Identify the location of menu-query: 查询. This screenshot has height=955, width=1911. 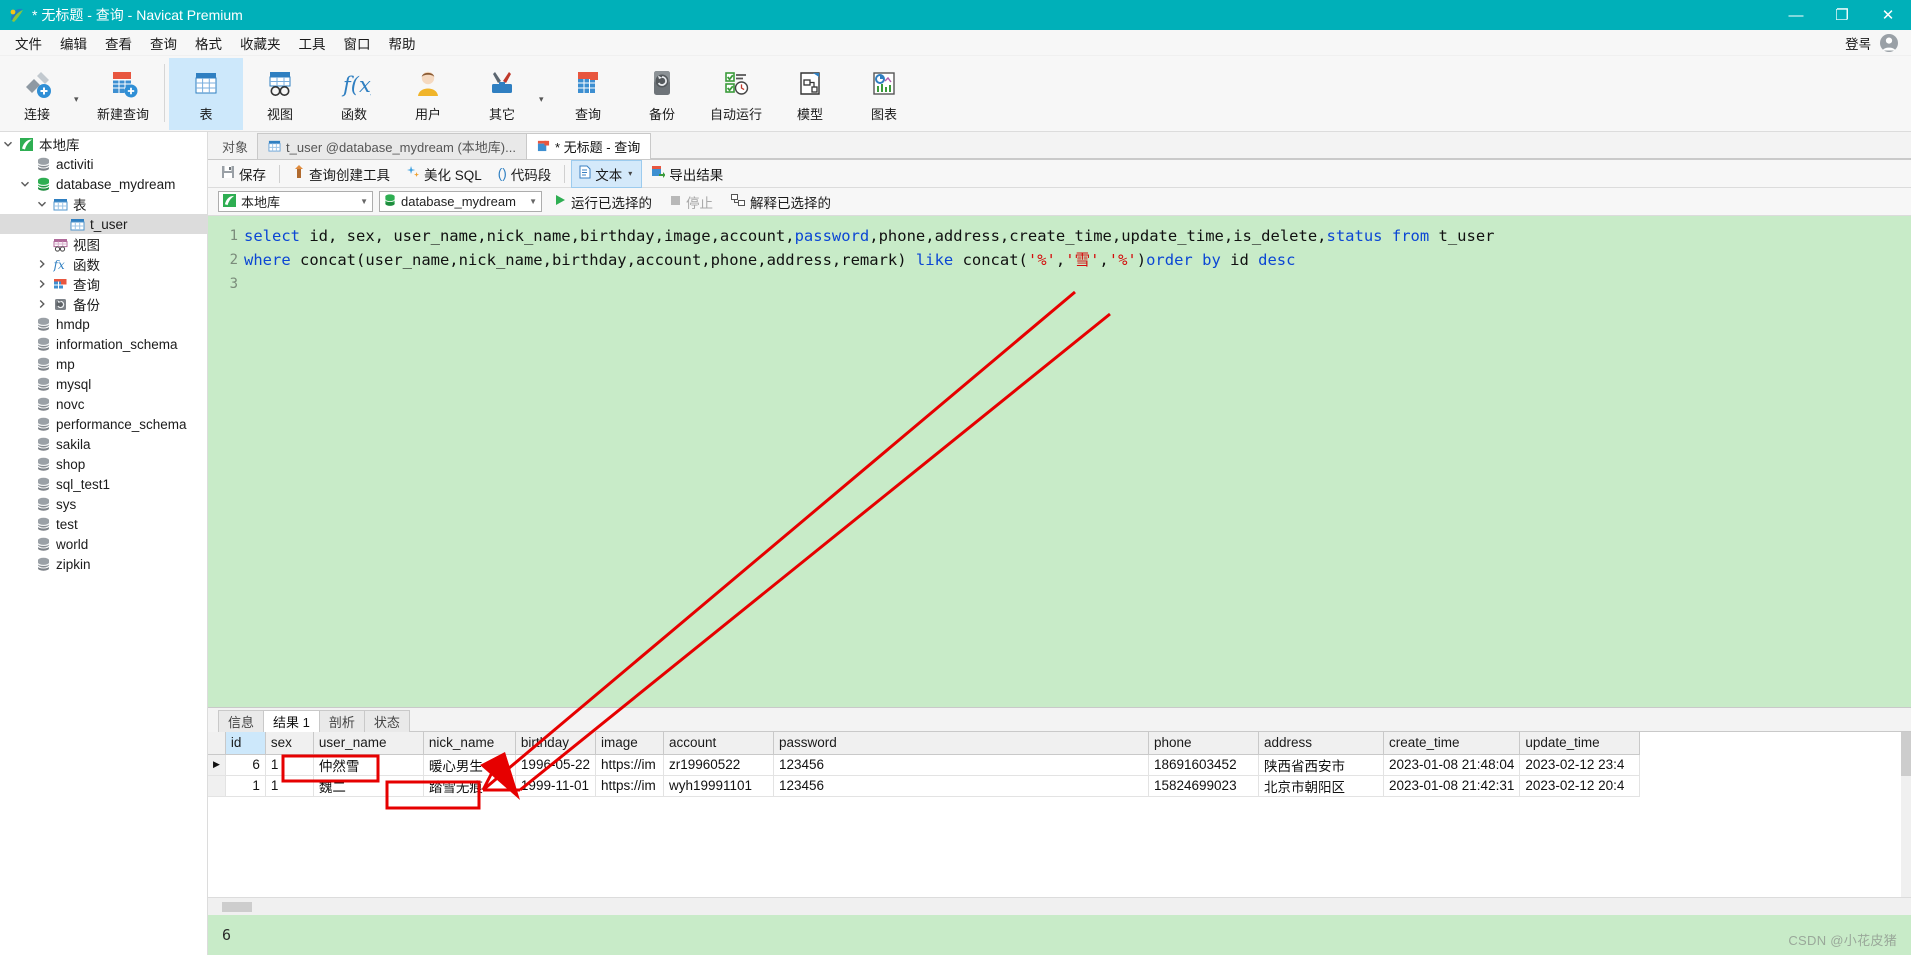
(163, 43).